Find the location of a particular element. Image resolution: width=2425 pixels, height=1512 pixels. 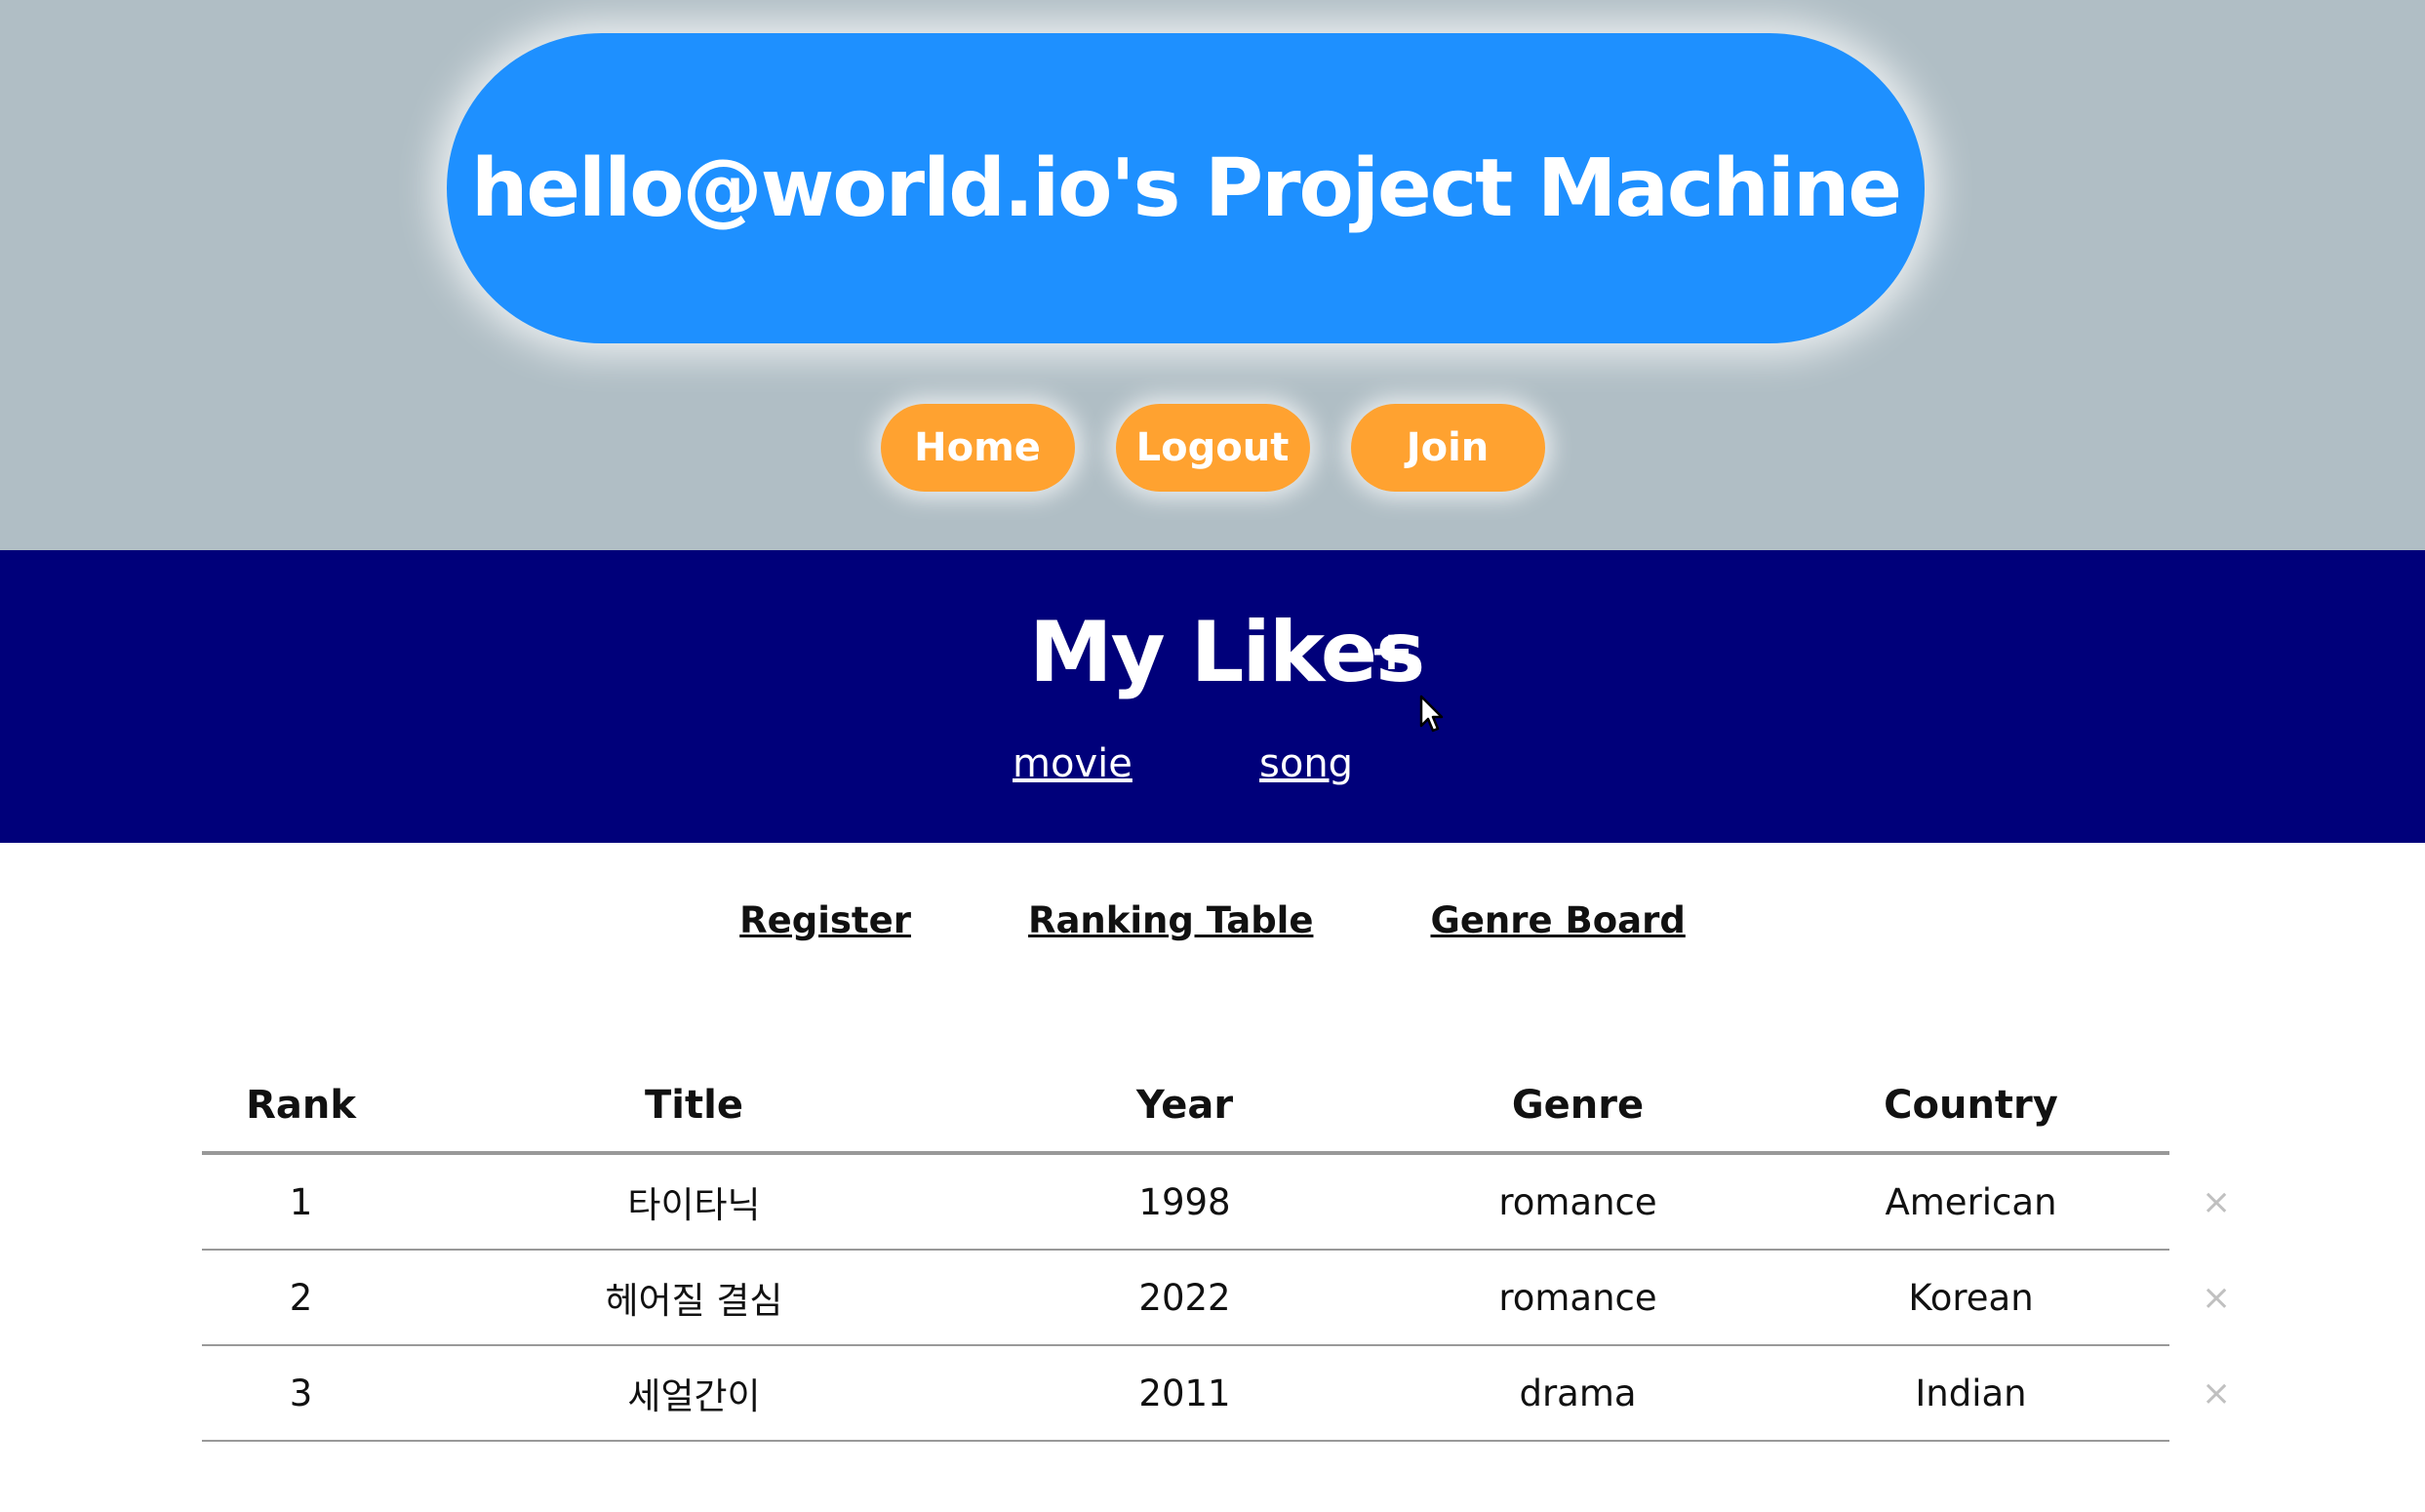

home-button: Home is located at coordinates (977, 448).